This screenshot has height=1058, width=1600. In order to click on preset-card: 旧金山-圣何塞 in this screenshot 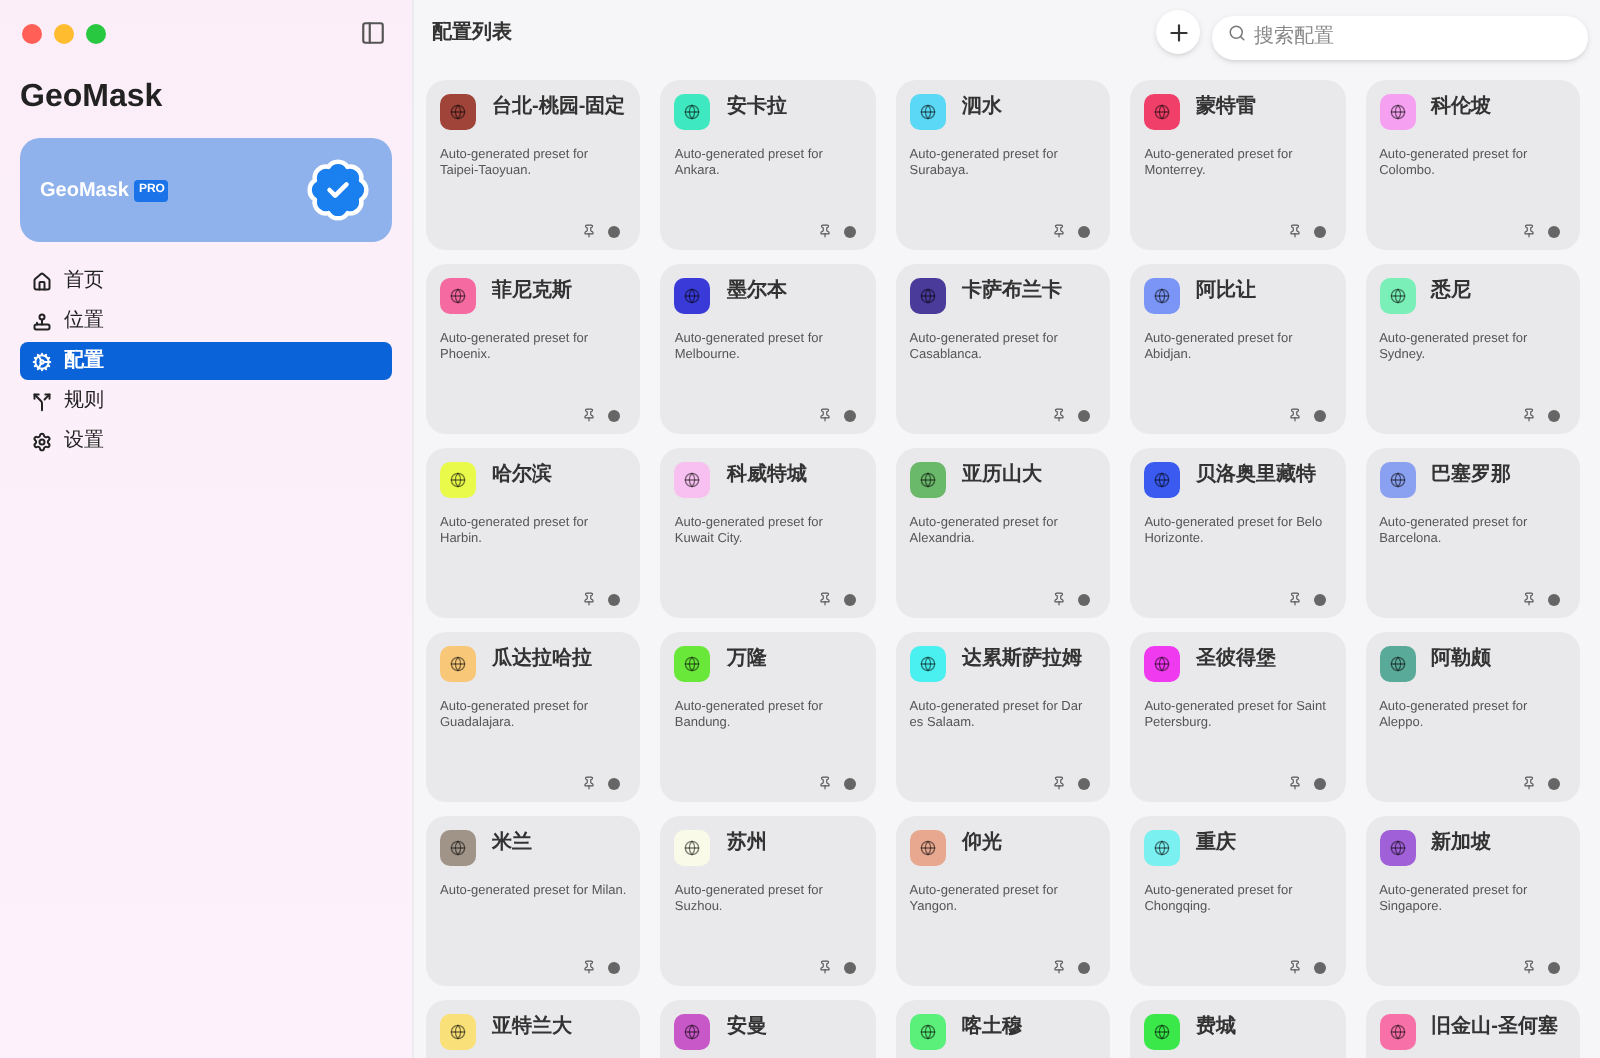, I will do `click(1472, 1029)`.